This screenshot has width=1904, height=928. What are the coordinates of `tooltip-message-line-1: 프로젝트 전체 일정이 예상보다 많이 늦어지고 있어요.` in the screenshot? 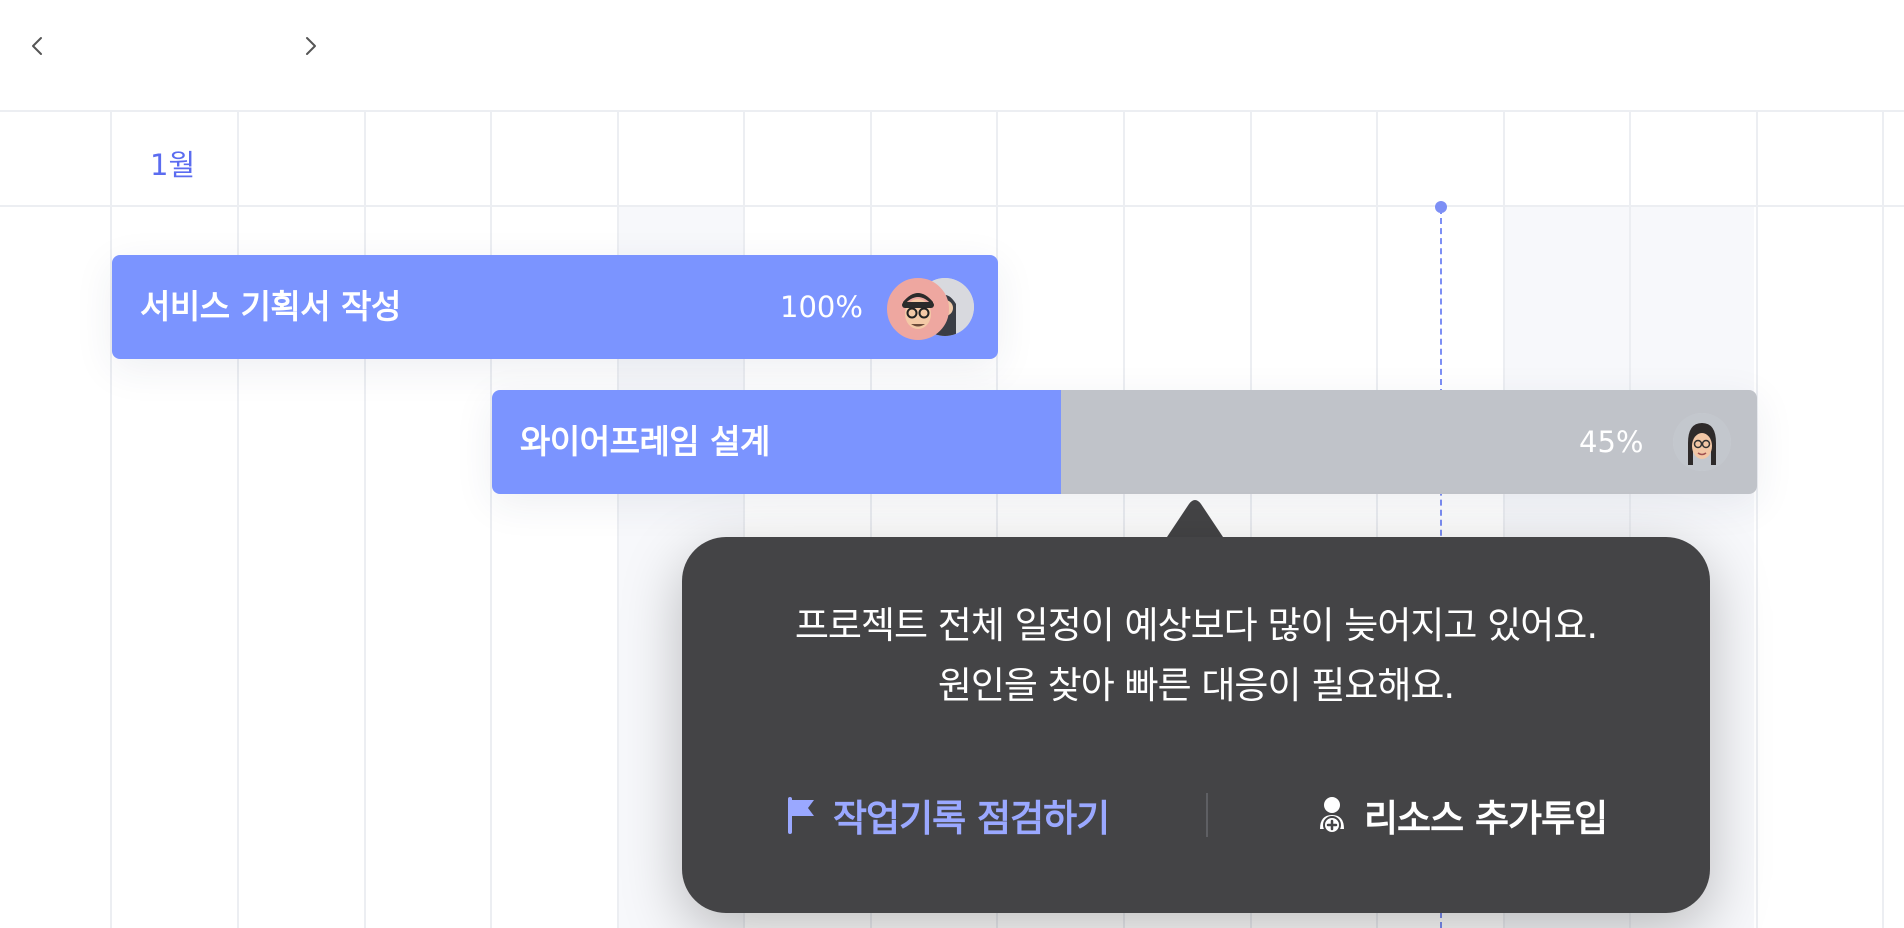 It's located at (1196, 625).